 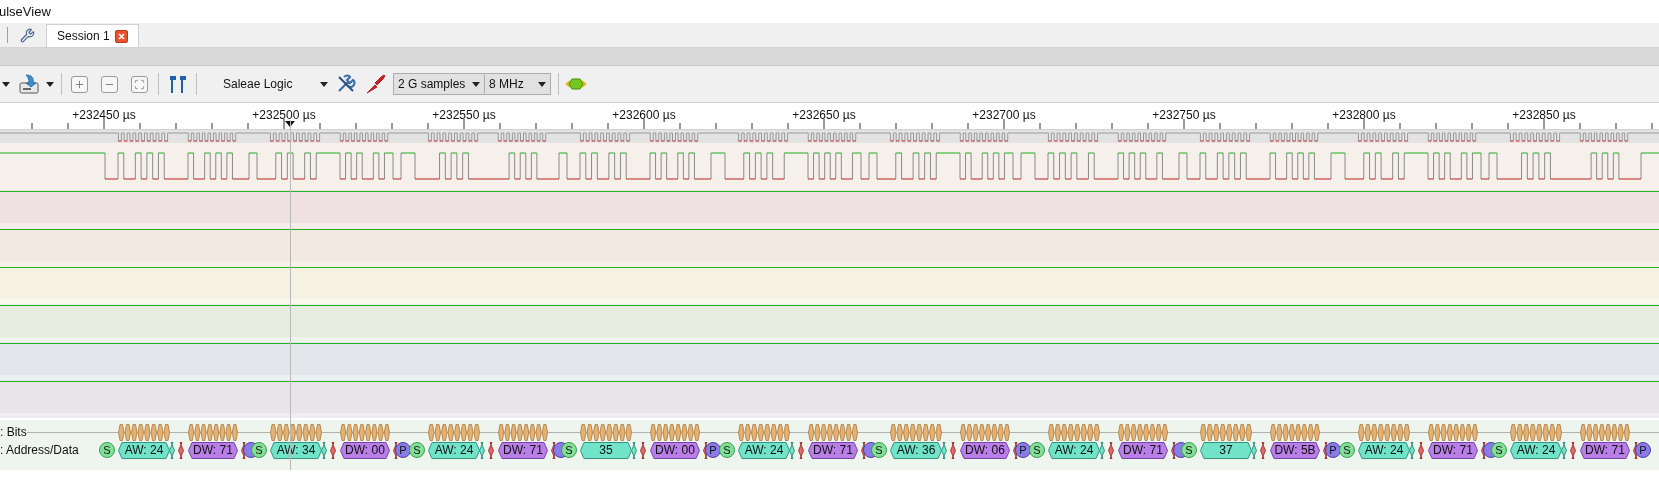 I want to click on save-icon, so click(x=29, y=84).